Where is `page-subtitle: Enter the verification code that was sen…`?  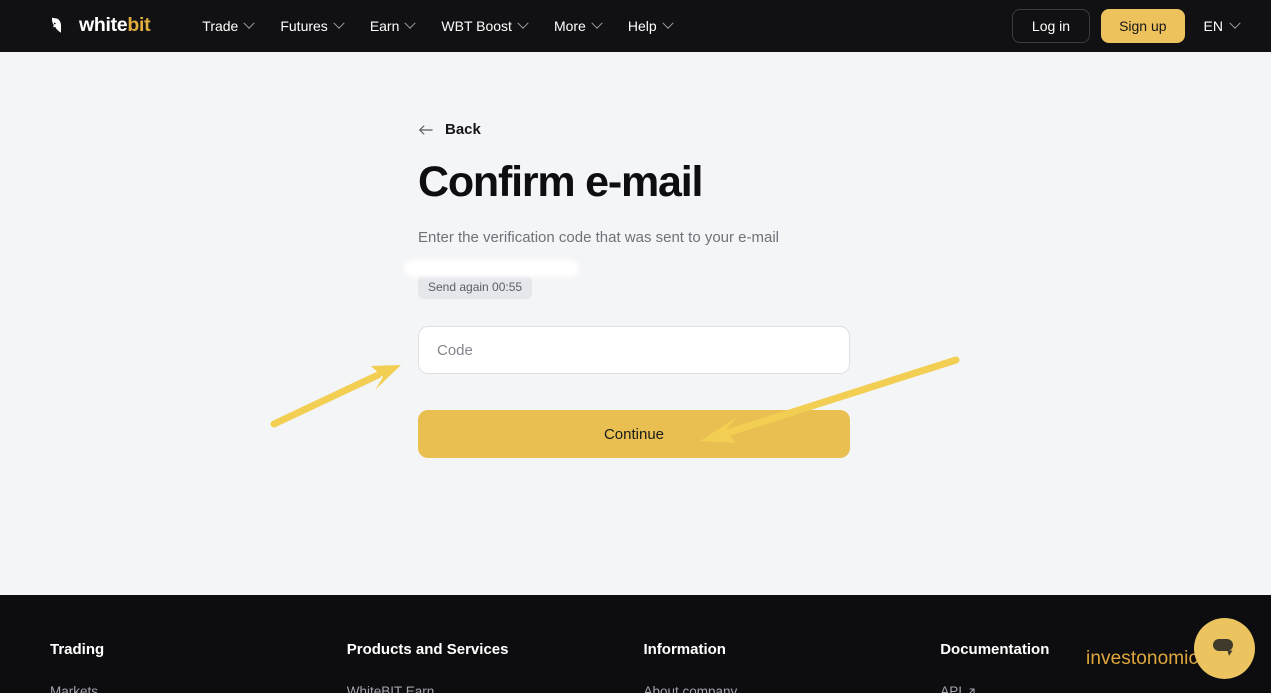 page-subtitle: Enter the verification code that was sen… is located at coordinates (628, 237).